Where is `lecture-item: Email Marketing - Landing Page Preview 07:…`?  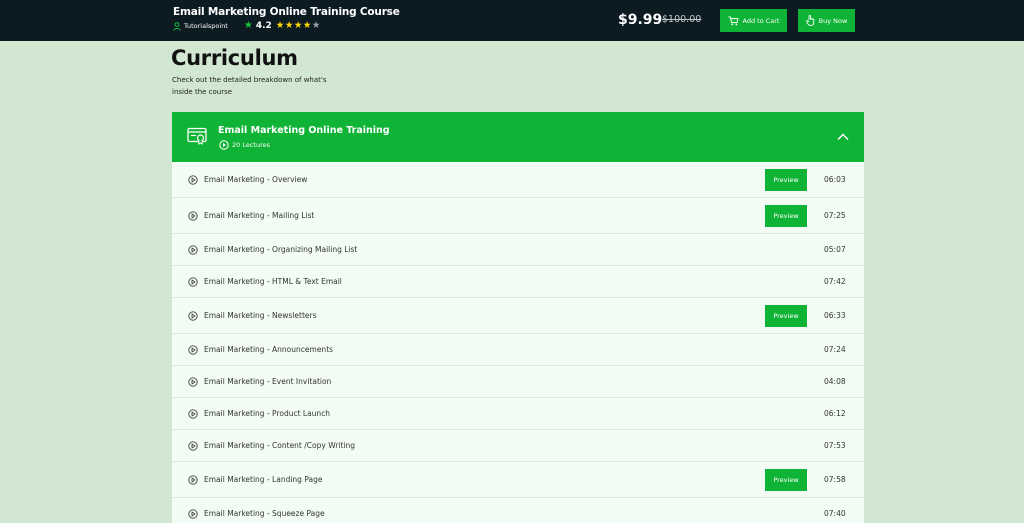
lecture-item: Email Marketing - Landing Page Preview 07:… is located at coordinates (518, 480).